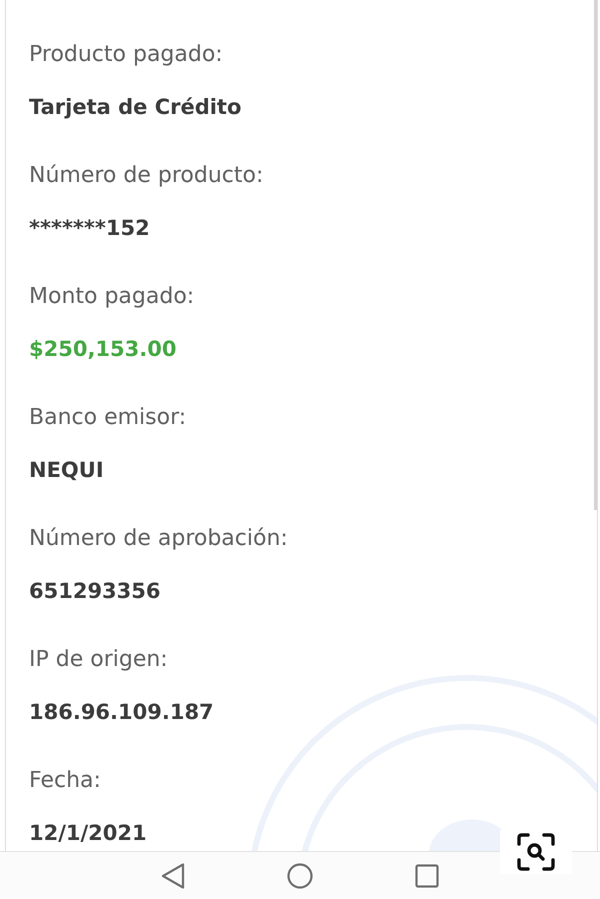  I want to click on scan-search-icon, so click(536, 852).